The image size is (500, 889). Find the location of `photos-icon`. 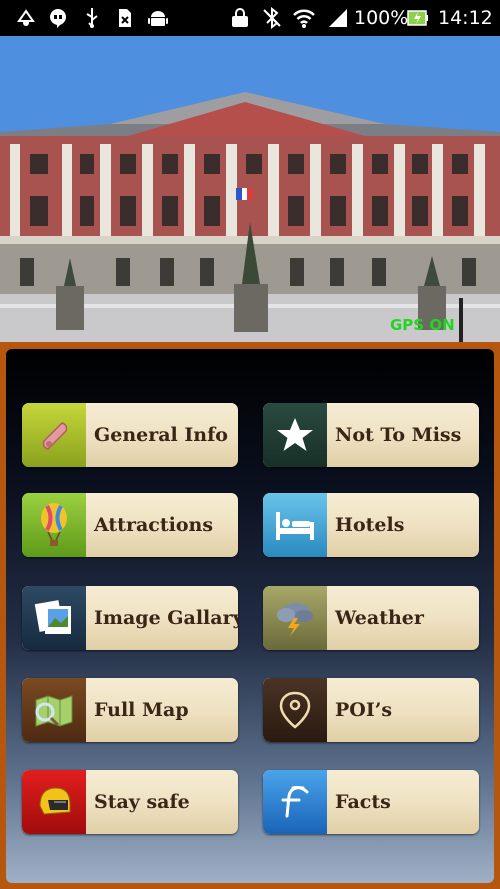

photos-icon is located at coordinates (54, 618).